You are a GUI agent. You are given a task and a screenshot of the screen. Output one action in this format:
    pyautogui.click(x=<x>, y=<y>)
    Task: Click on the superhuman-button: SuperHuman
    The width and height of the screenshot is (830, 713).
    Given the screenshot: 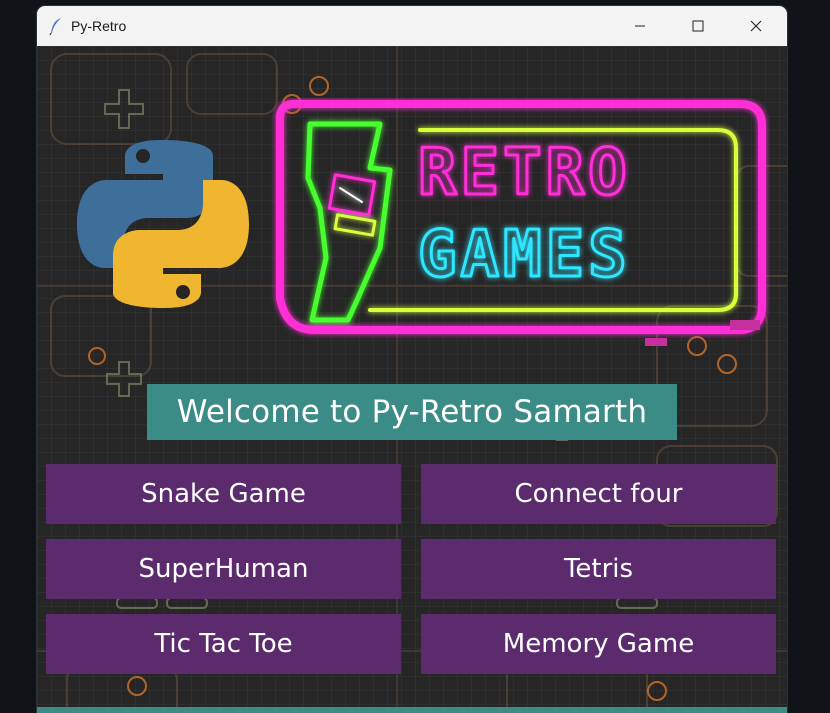 What is the action you would take?
    pyautogui.click(x=223, y=569)
    